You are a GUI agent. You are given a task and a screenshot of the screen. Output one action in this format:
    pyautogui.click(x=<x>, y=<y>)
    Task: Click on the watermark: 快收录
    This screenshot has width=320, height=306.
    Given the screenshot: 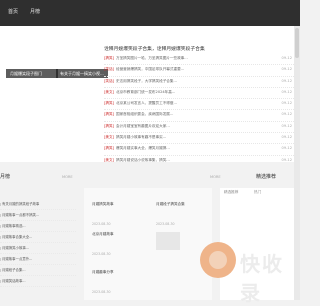 What is the action you would take?
    pyautogui.click(x=250, y=266)
    